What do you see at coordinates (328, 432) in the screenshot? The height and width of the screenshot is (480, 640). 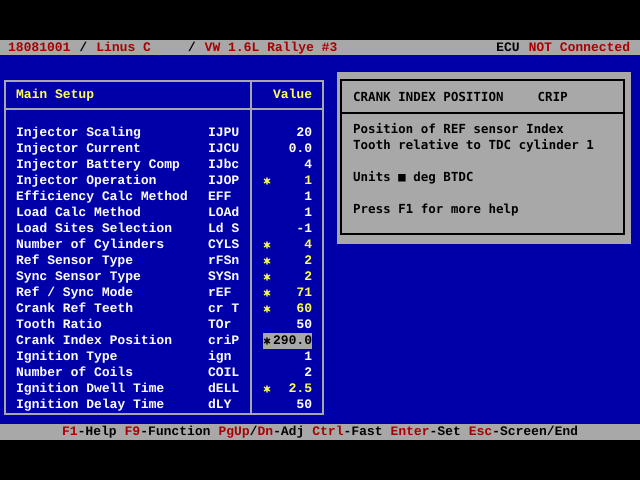 I see `key-label: Ctrl` at bounding box center [328, 432].